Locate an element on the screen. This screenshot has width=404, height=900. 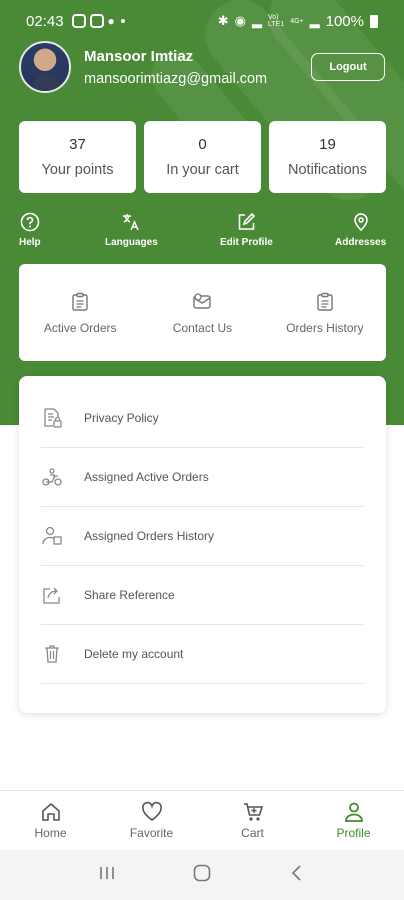
assigned-active-orders-item: Assigned Active Orders is located at coordinates (202, 477).